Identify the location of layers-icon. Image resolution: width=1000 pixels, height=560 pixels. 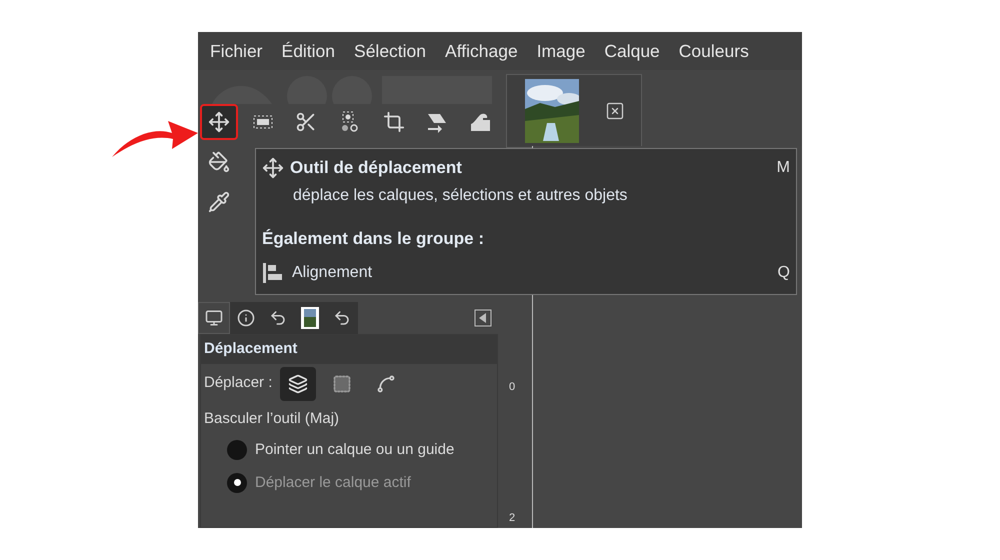
(298, 384).